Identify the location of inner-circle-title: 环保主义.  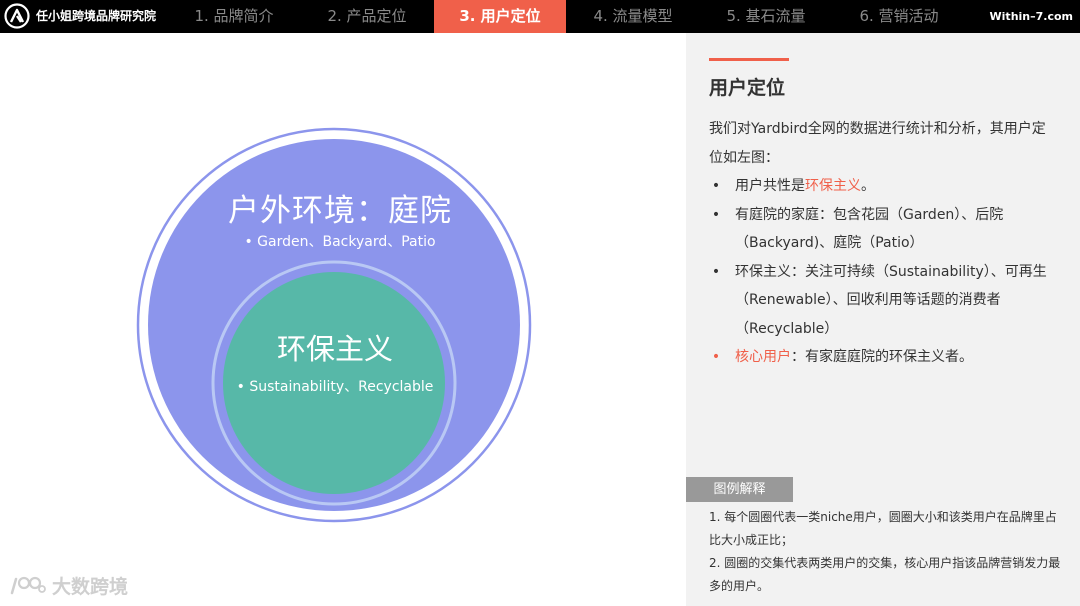
(334, 349).